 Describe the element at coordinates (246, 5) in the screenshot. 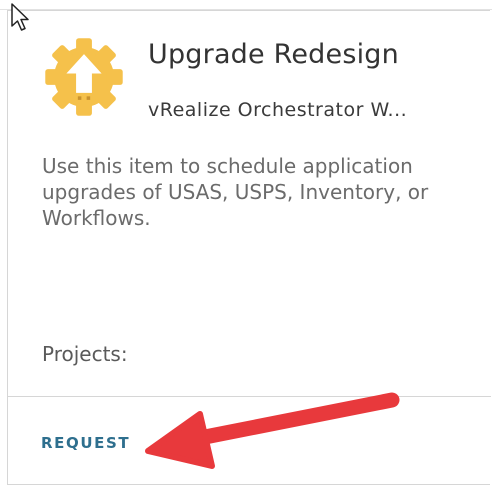

I see `top-strip` at that location.